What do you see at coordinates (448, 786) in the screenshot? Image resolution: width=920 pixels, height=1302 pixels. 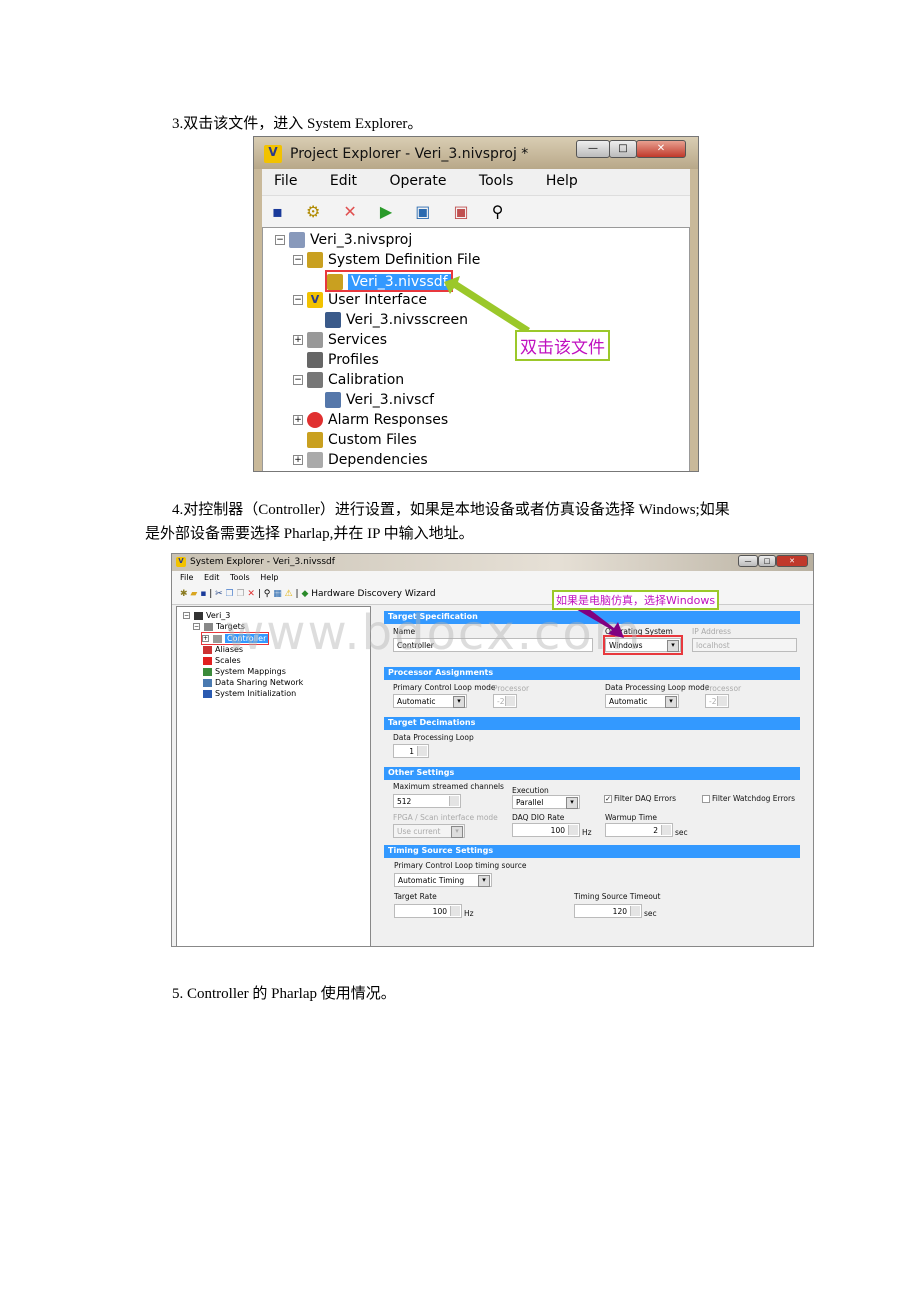 I see `max-channels-label: Maximum streamed channels` at bounding box center [448, 786].